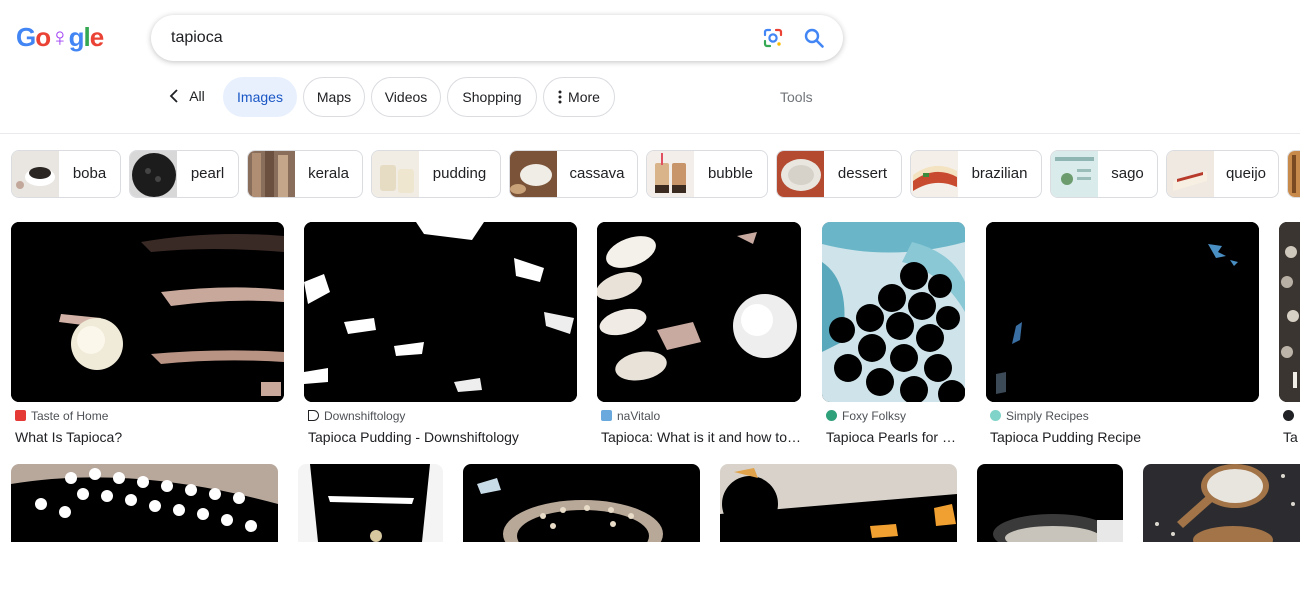  What do you see at coordinates (699, 416) in the screenshot?
I see `result-source: naVitalo` at bounding box center [699, 416].